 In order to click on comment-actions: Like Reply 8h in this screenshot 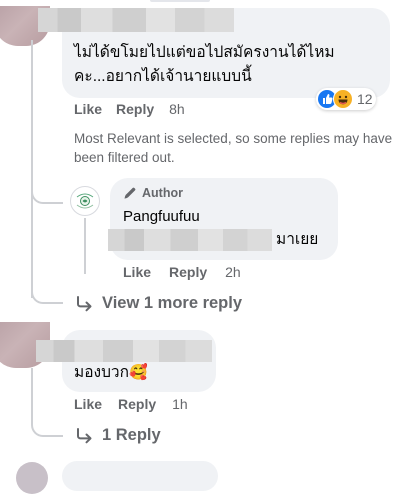, I will do `click(129, 109)`.